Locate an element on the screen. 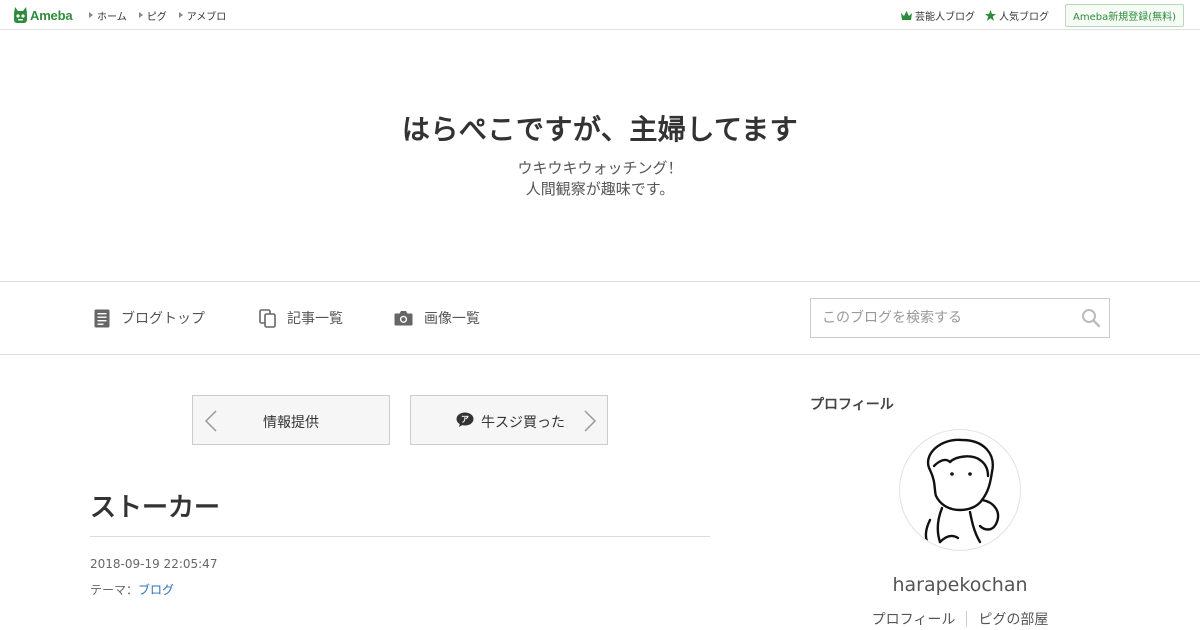 The height and width of the screenshot is (630, 1200). image-list-label: 画像一覧 is located at coordinates (452, 319).